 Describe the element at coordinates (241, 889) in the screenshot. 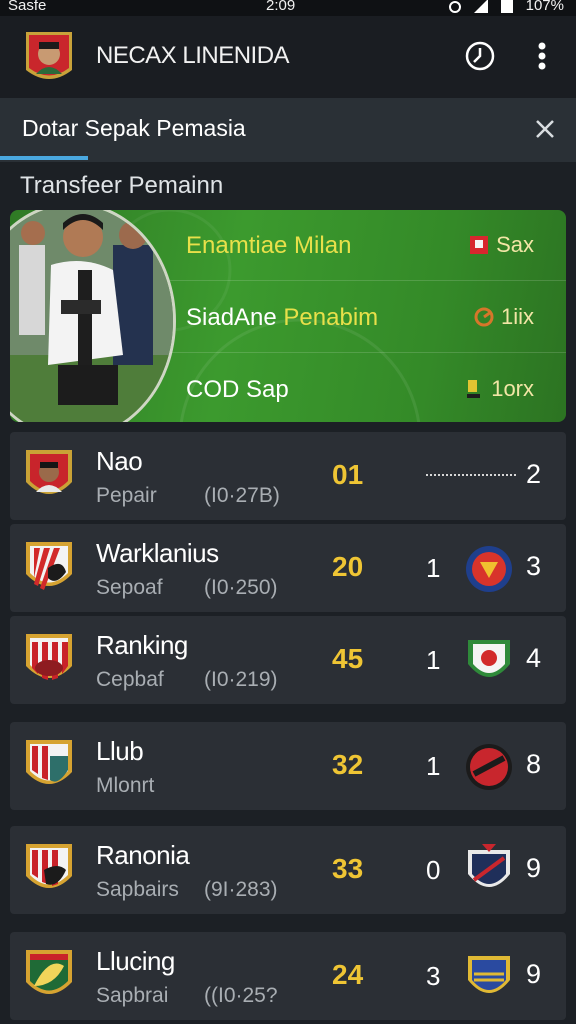

I see `team-extra: (9I·283)` at that location.